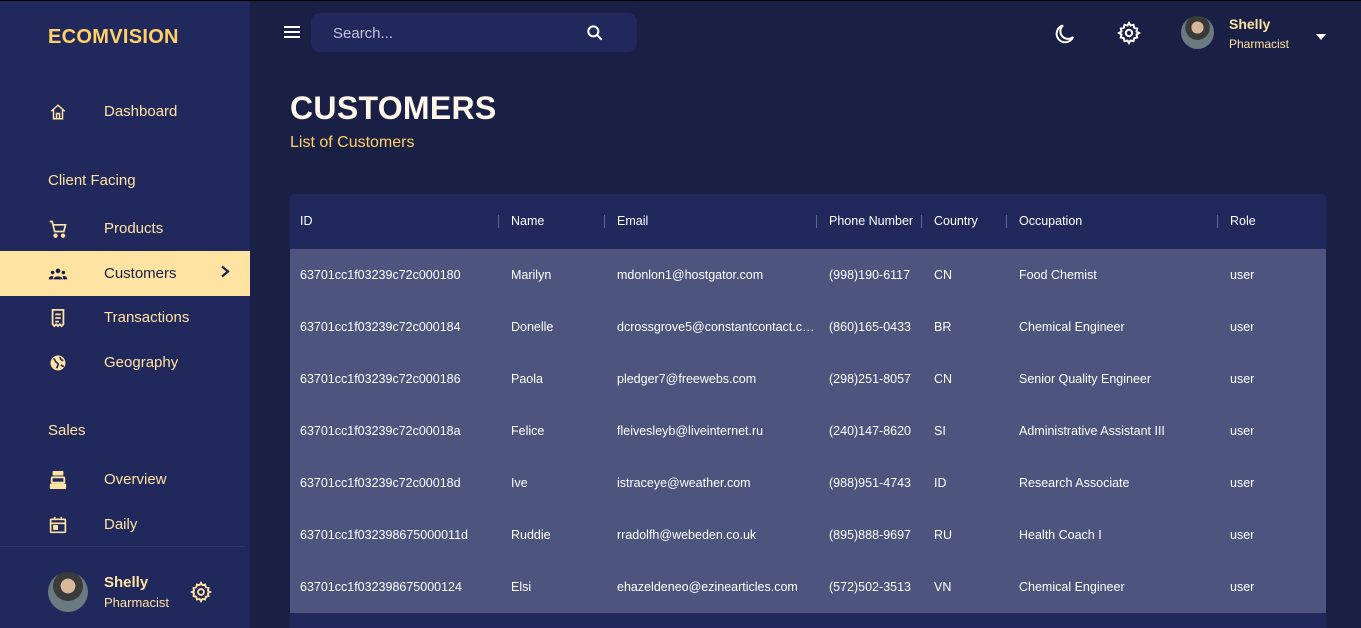 The image size is (1361, 628). What do you see at coordinates (687, 379) in the screenshot?
I see `cell-email: pledger7@freewebs.com` at bounding box center [687, 379].